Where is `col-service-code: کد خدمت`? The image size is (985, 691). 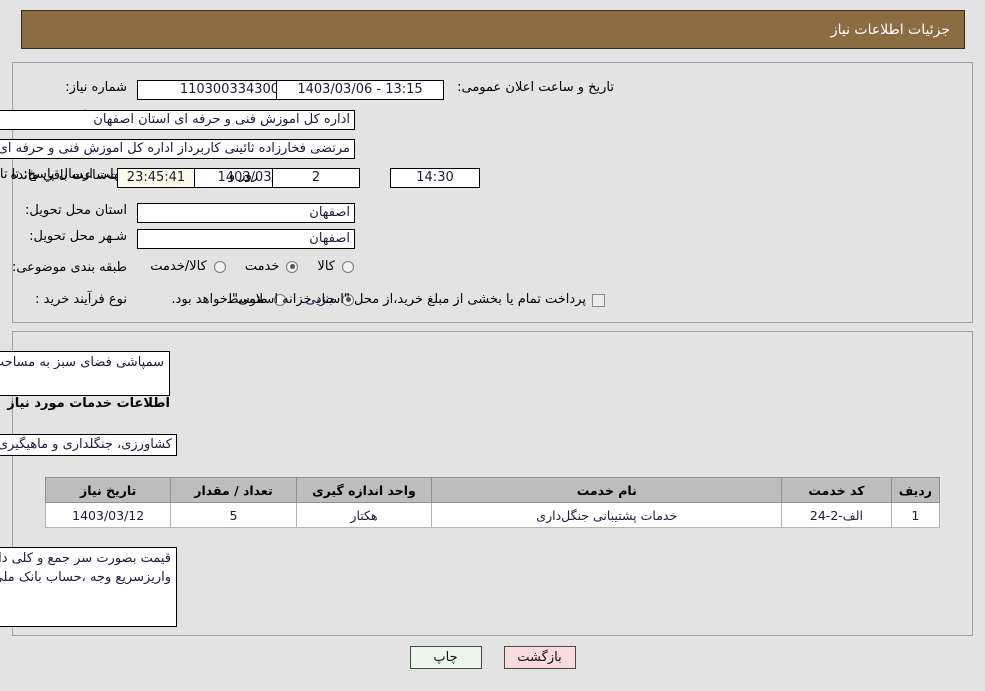
col-service-code: کد خدمت is located at coordinates (836, 490).